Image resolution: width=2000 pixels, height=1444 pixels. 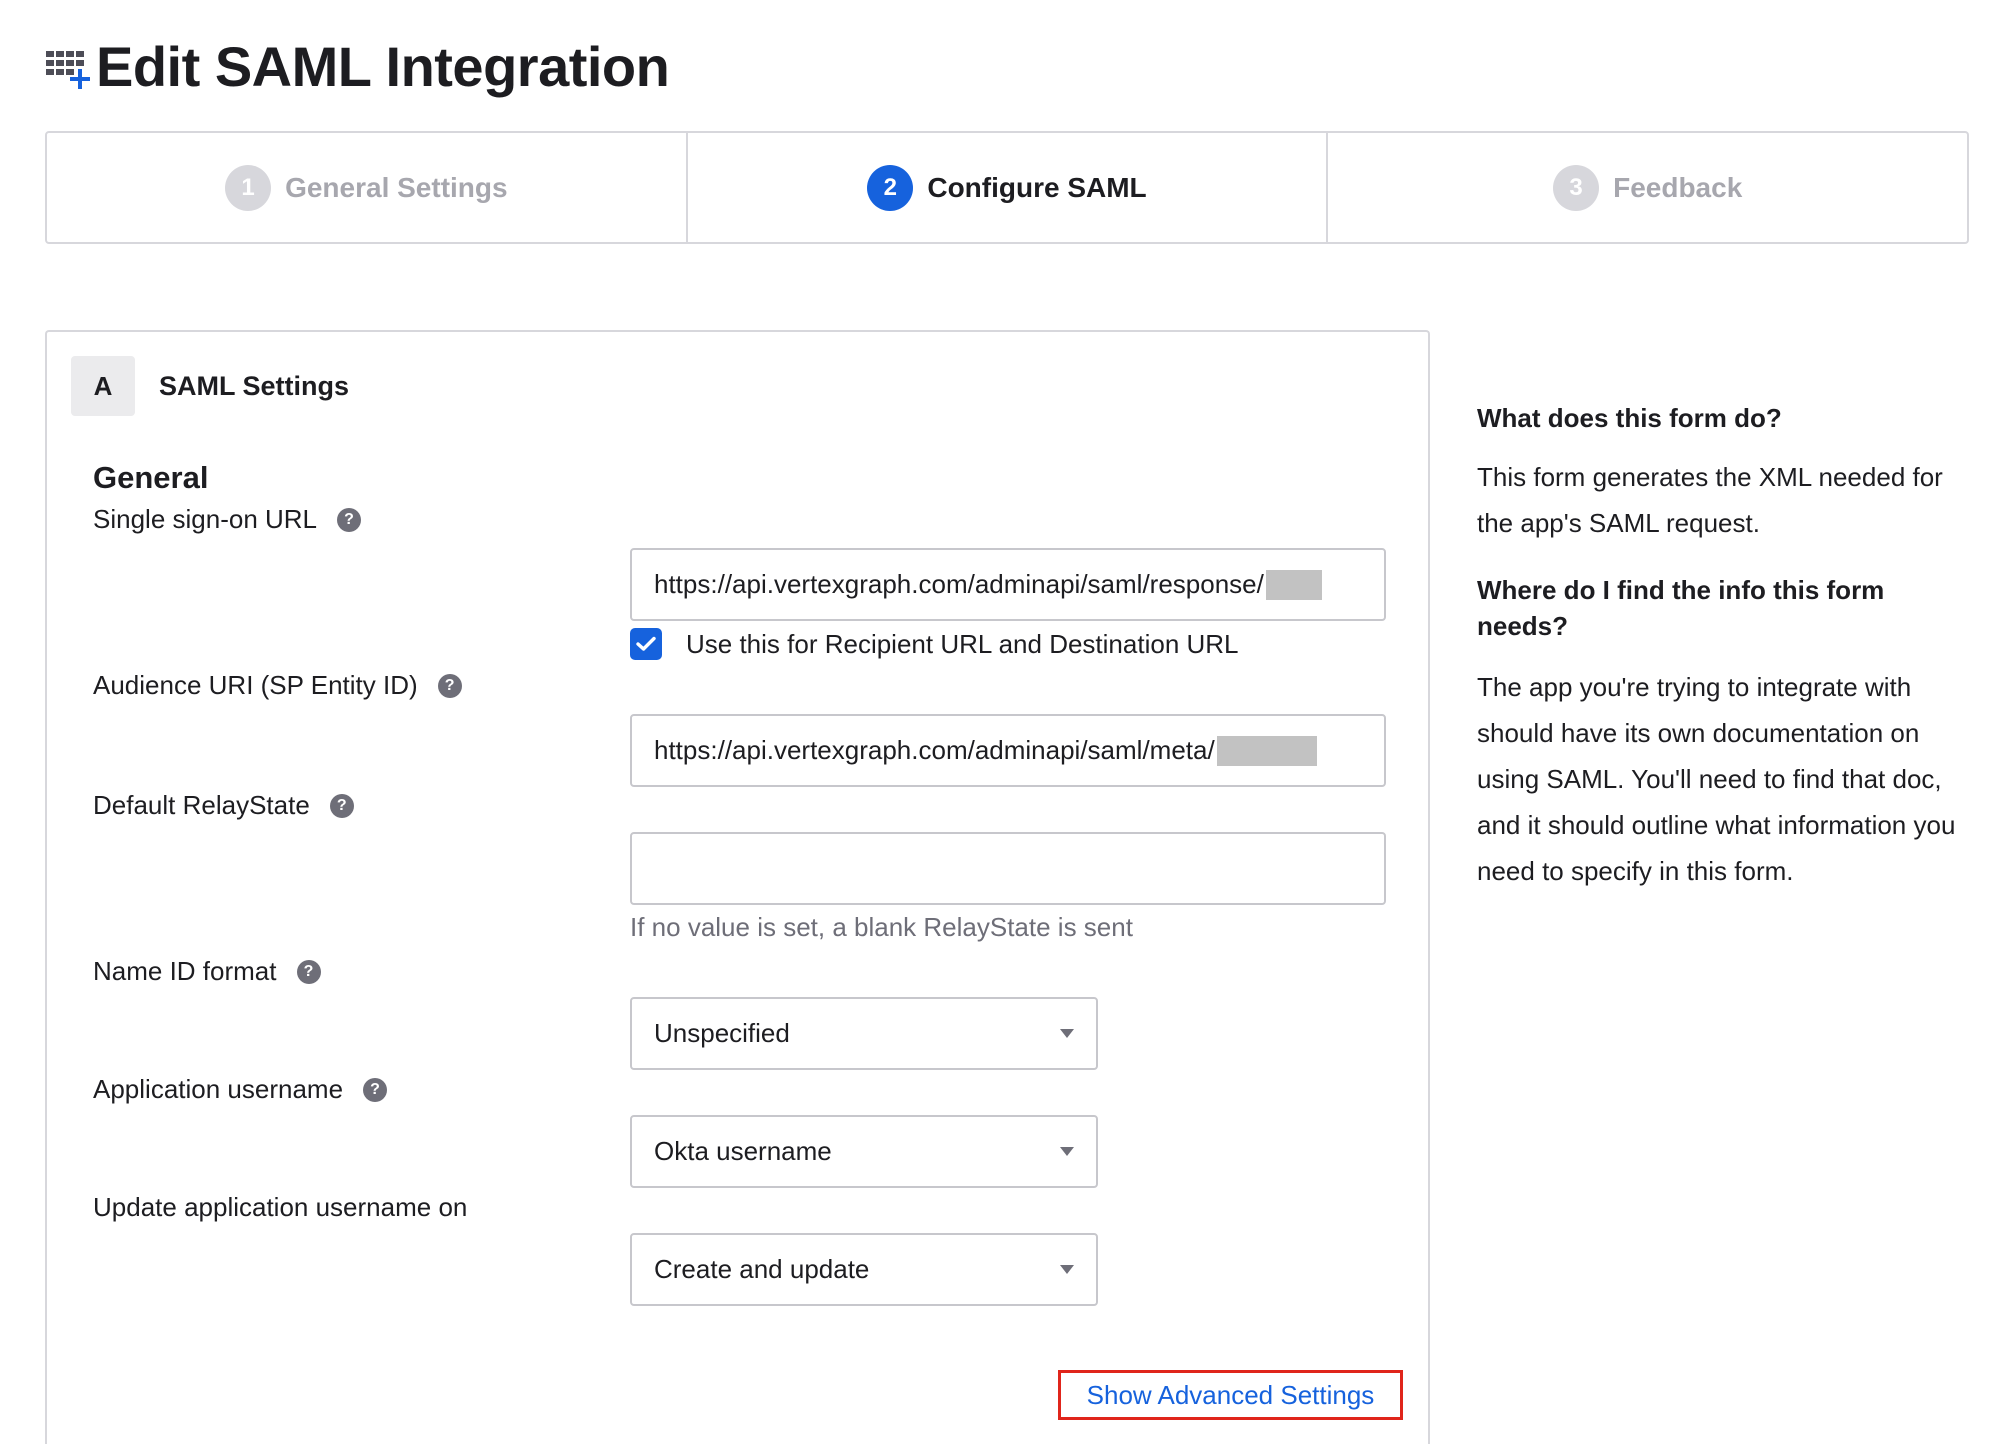 I want to click on step-feedback: 3 Feedback, so click(x=1647, y=187).